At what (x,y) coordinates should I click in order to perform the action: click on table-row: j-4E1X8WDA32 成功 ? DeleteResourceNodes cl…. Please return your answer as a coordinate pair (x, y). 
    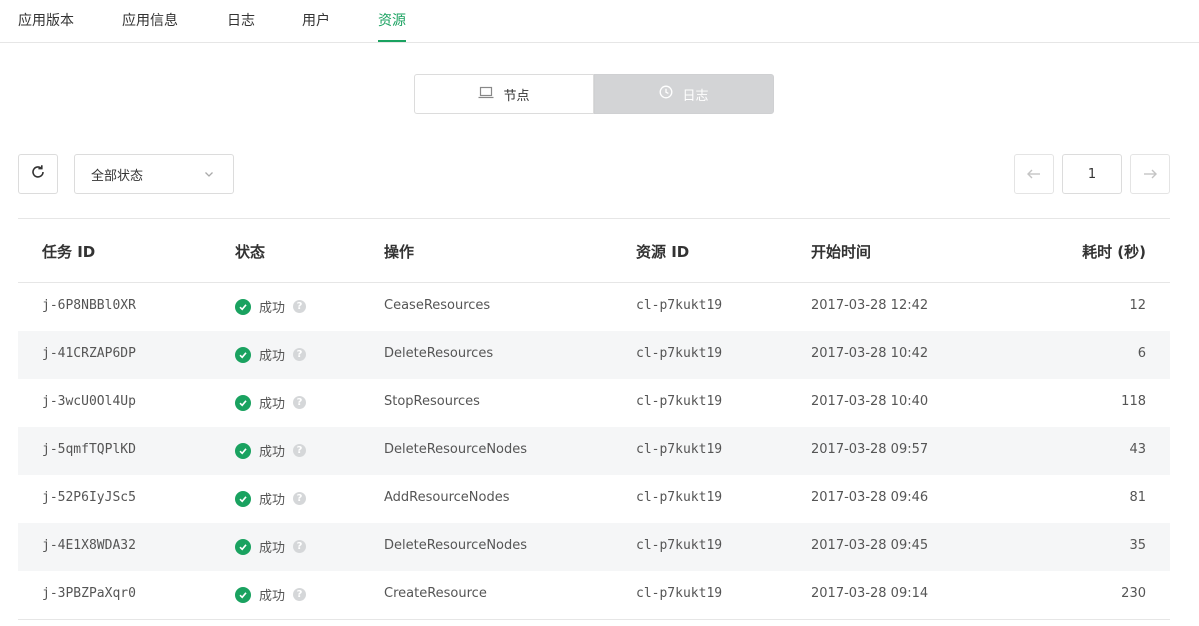
    Looking at the image, I should click on (594, 547).